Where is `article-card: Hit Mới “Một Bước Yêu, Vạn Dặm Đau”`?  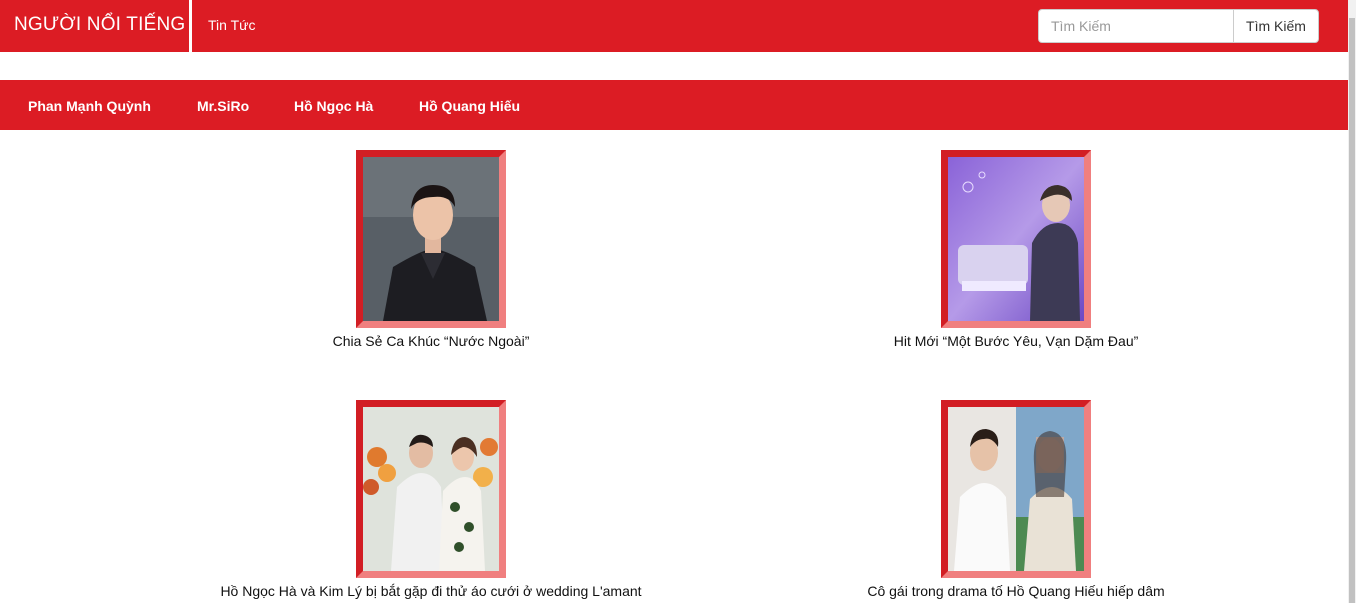
article-card: Hit Mới “Một Bước Yêu, Vạn Dặm Đau” is located at coordinates (1016, 250).